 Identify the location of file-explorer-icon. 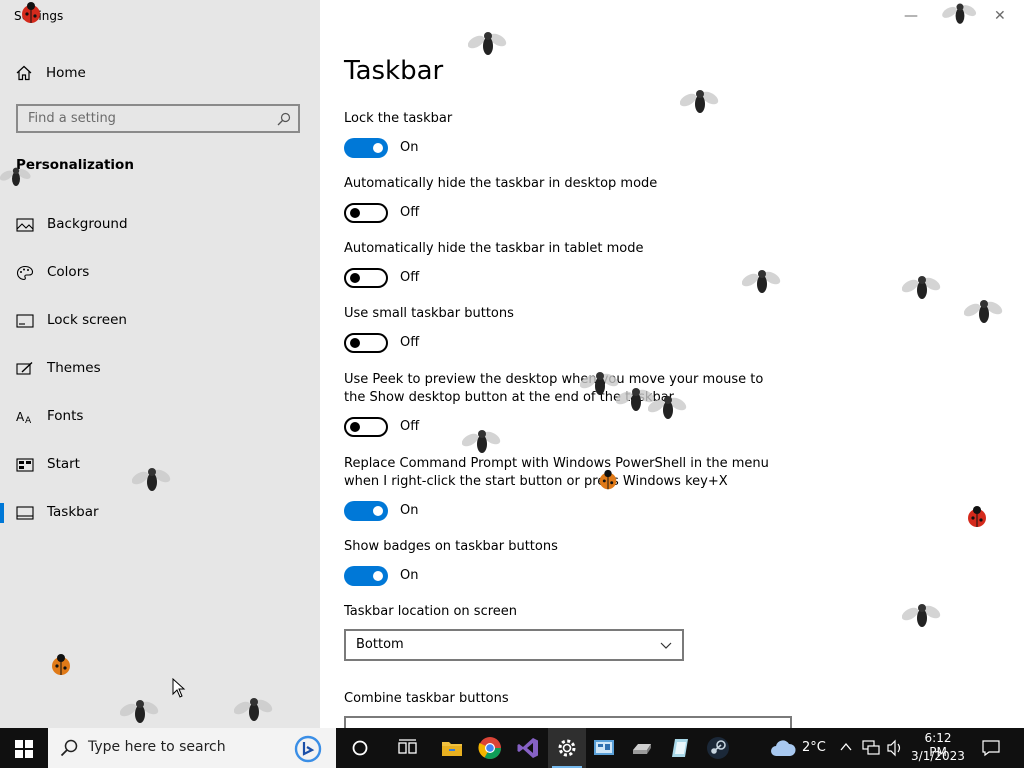
(452, 748).